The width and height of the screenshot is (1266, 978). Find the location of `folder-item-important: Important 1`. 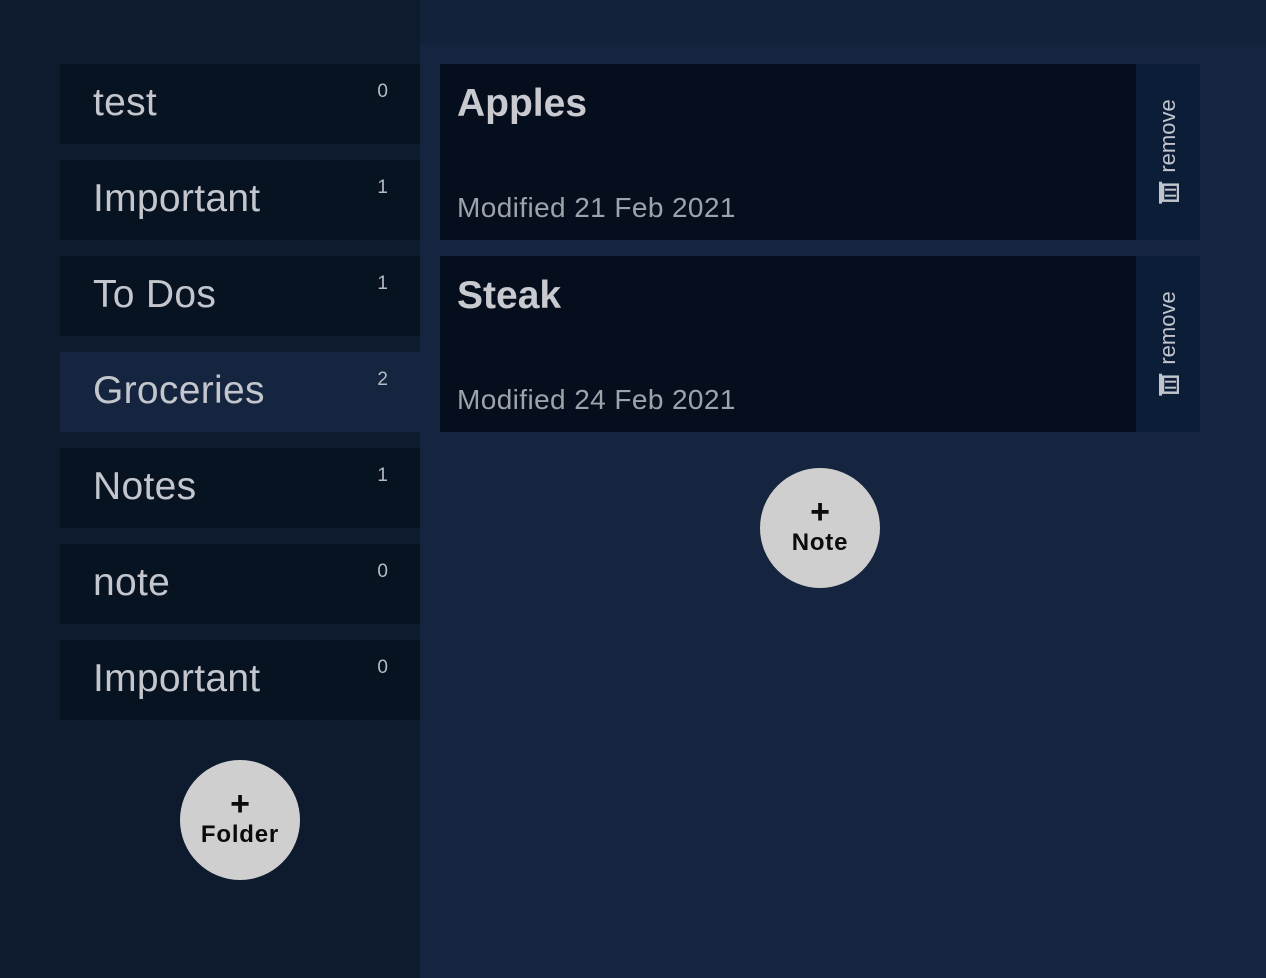

folder-item-important: Important 1 is located at coordinates (240, 200).